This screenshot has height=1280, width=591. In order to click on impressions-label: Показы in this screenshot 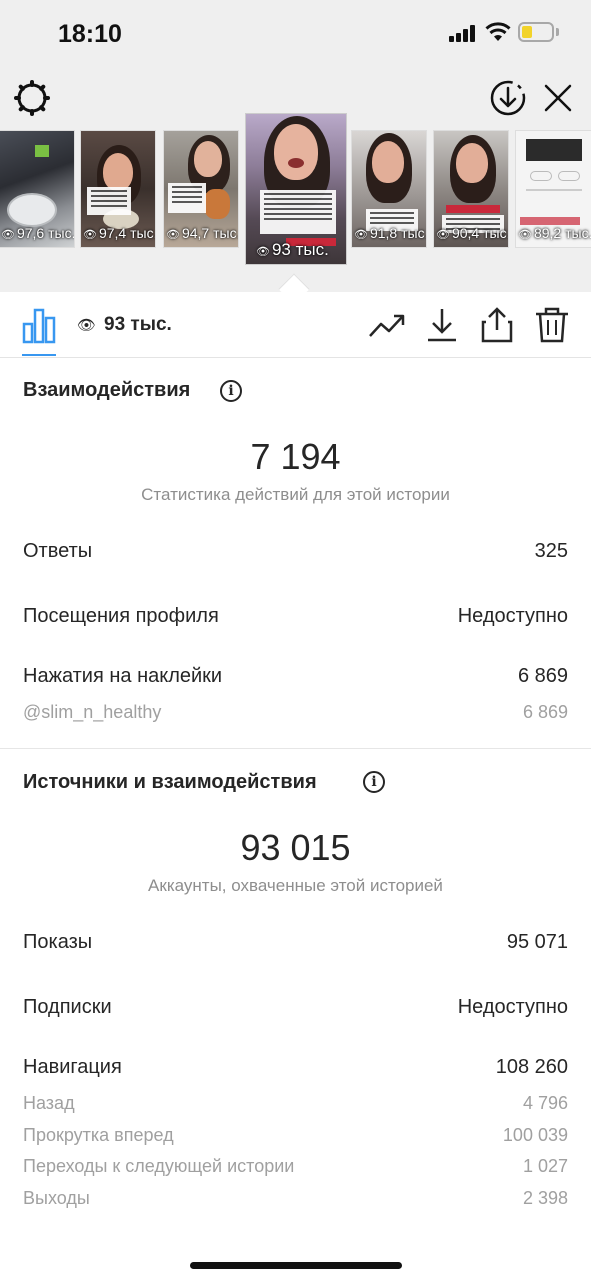, I will do `click(58, 942)`.